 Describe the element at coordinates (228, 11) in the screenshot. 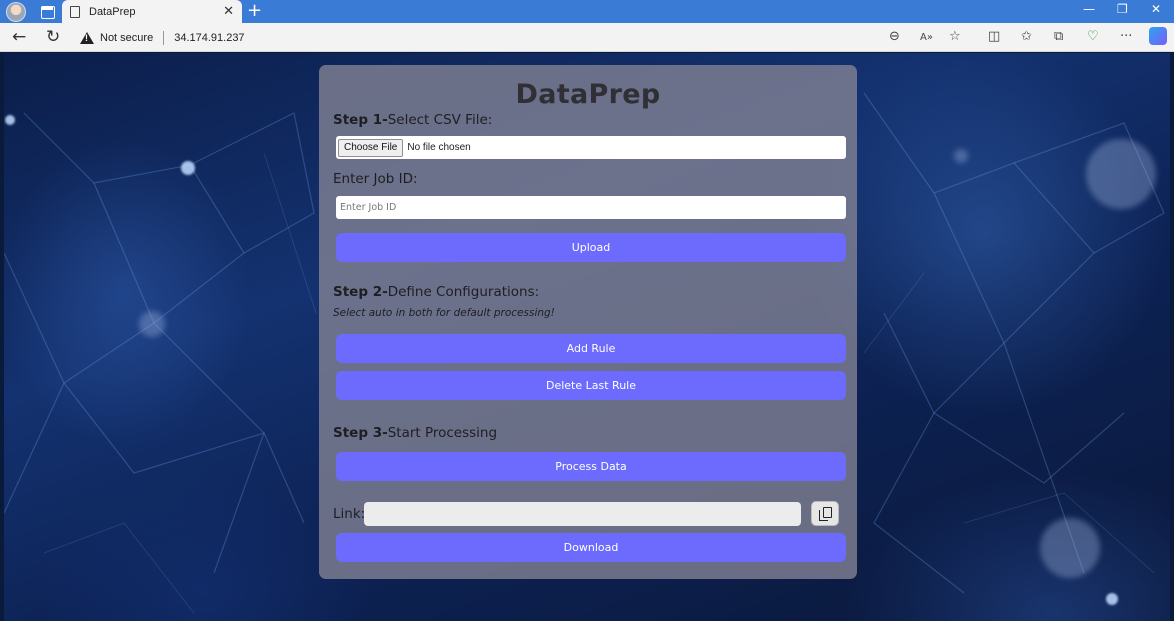

I see `tab-close-icon: ✕` at that location.